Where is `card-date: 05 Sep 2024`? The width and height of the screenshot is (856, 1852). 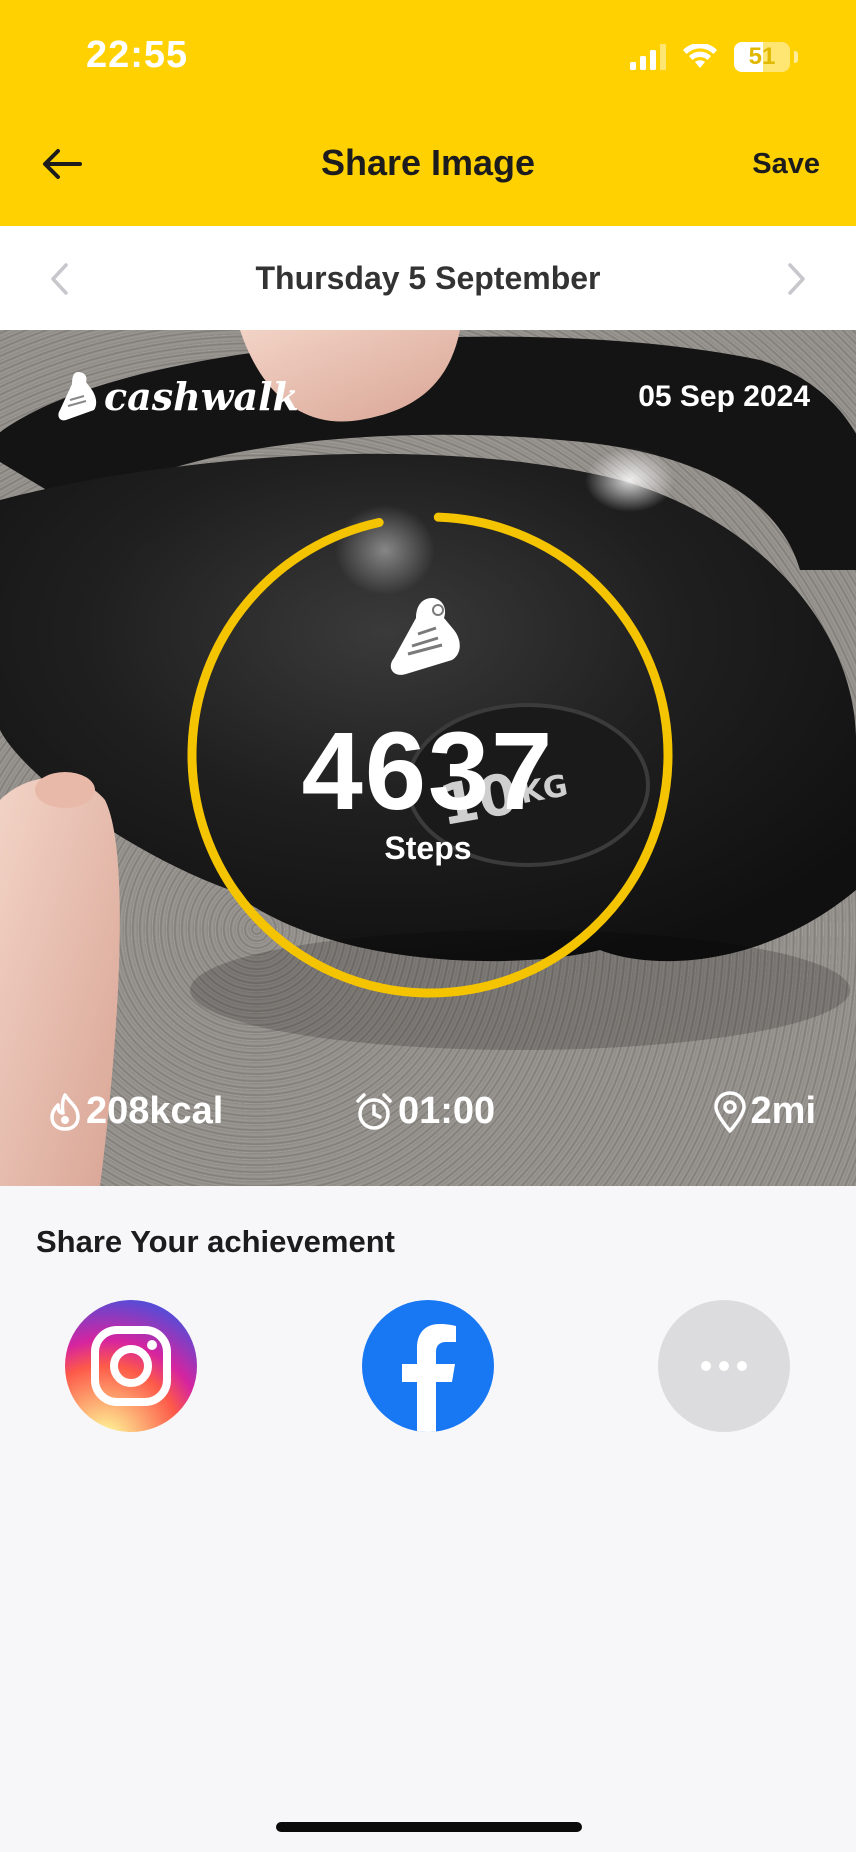
card-date: 05 Sep 2024 is located at coordinates (724, 396).